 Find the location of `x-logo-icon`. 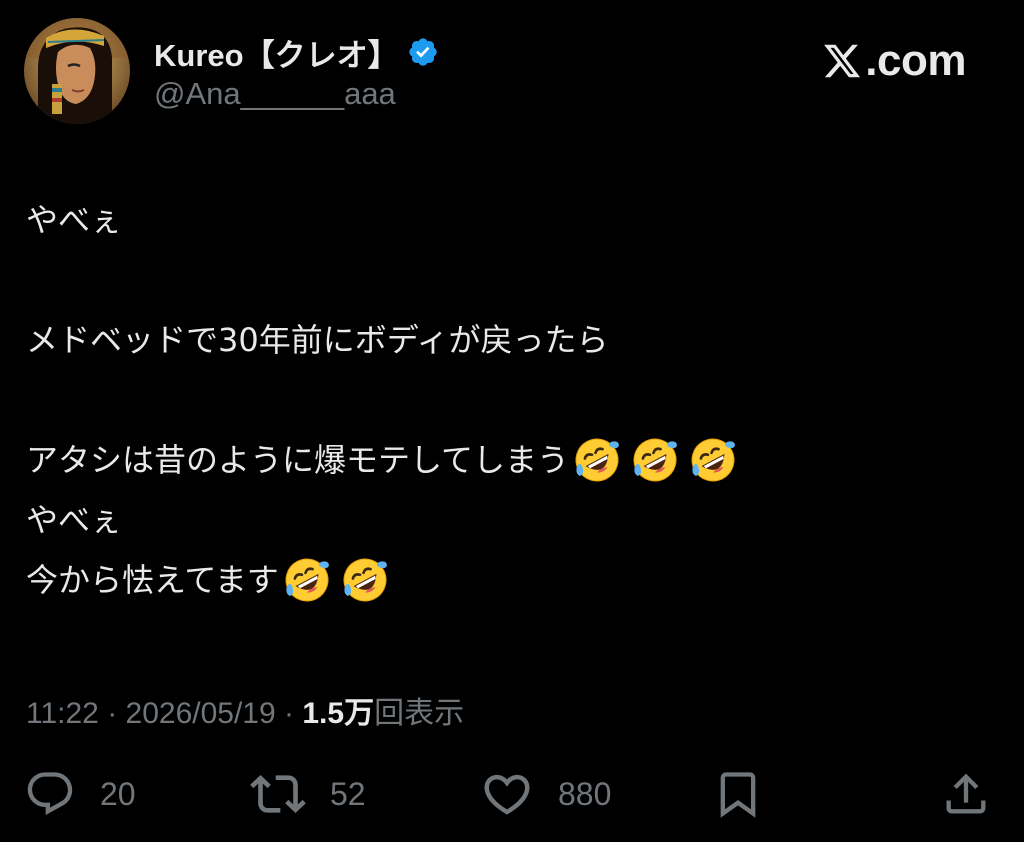

x-logo-icon is located at coordinates (842, 61).